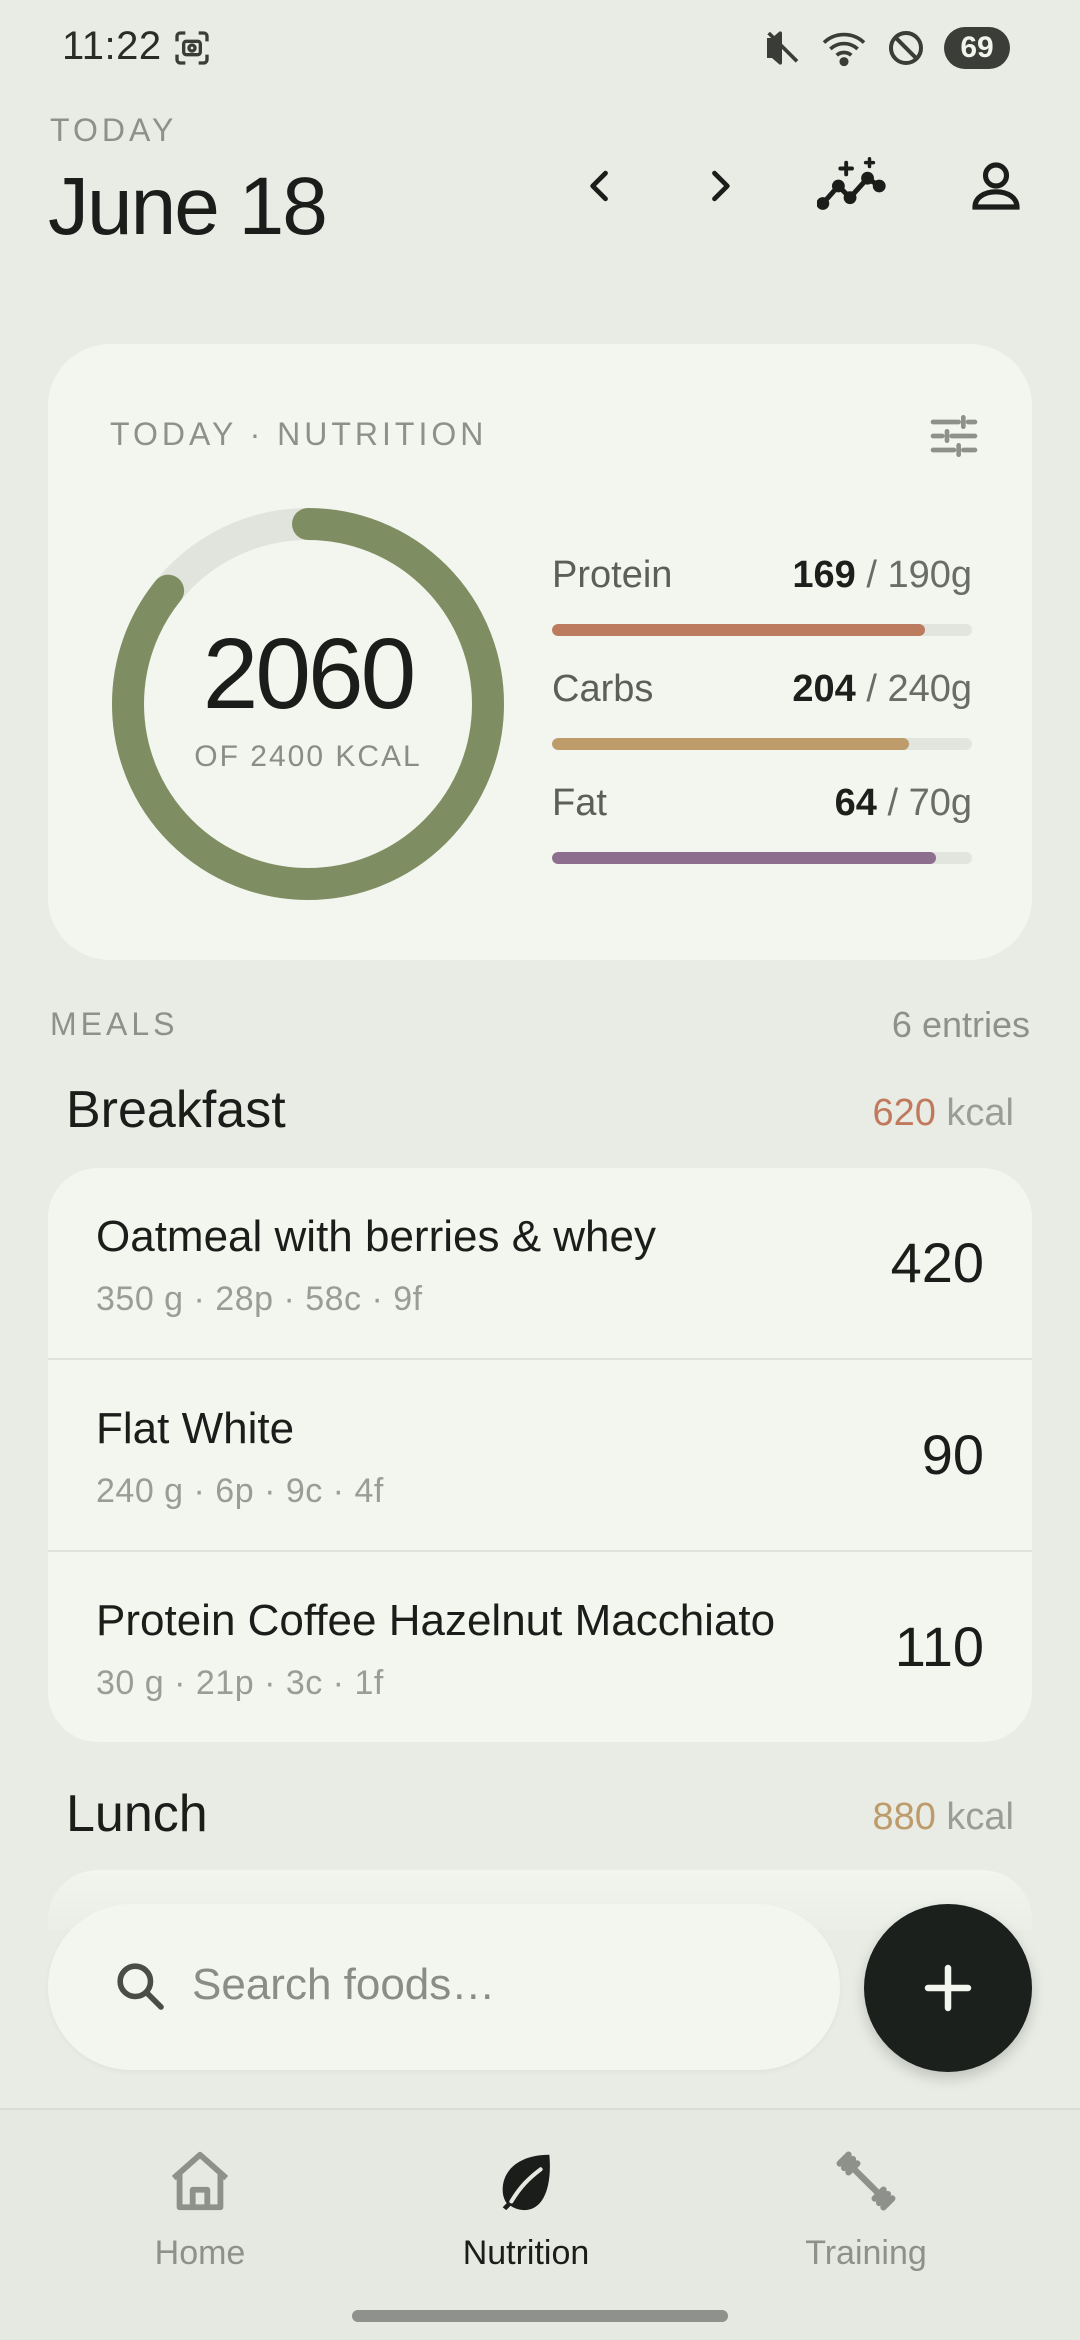 The image size is (1080, 2340). Describe the element at coordinates (192, 48) in the screenshot. I see `screenshot-icon` at that location.